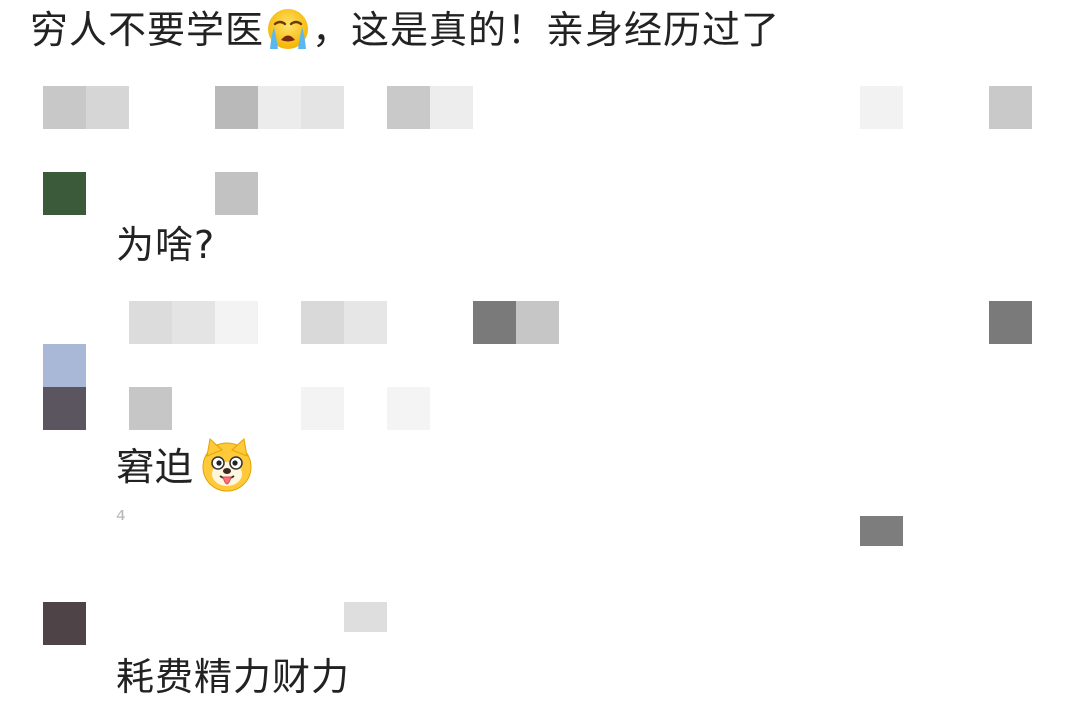  I want to click on reply-text-2-content: 窘迫, so click(155, 467).